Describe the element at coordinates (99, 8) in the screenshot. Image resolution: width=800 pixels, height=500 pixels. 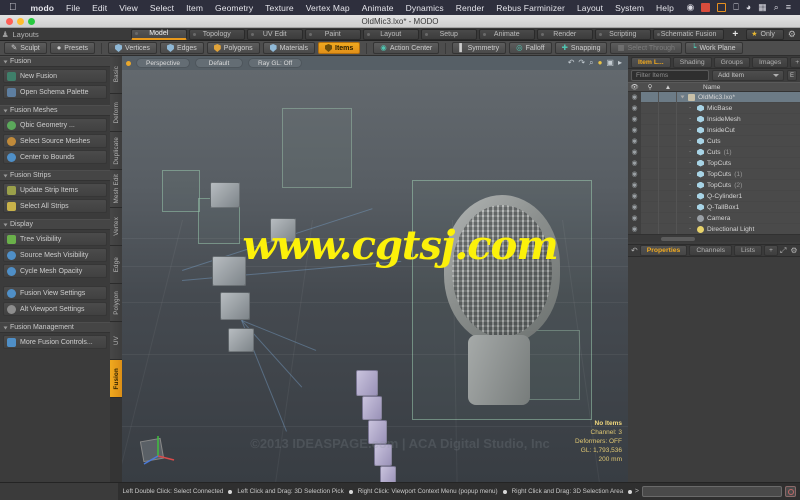
I see `menu-edit: Edit` at that location.